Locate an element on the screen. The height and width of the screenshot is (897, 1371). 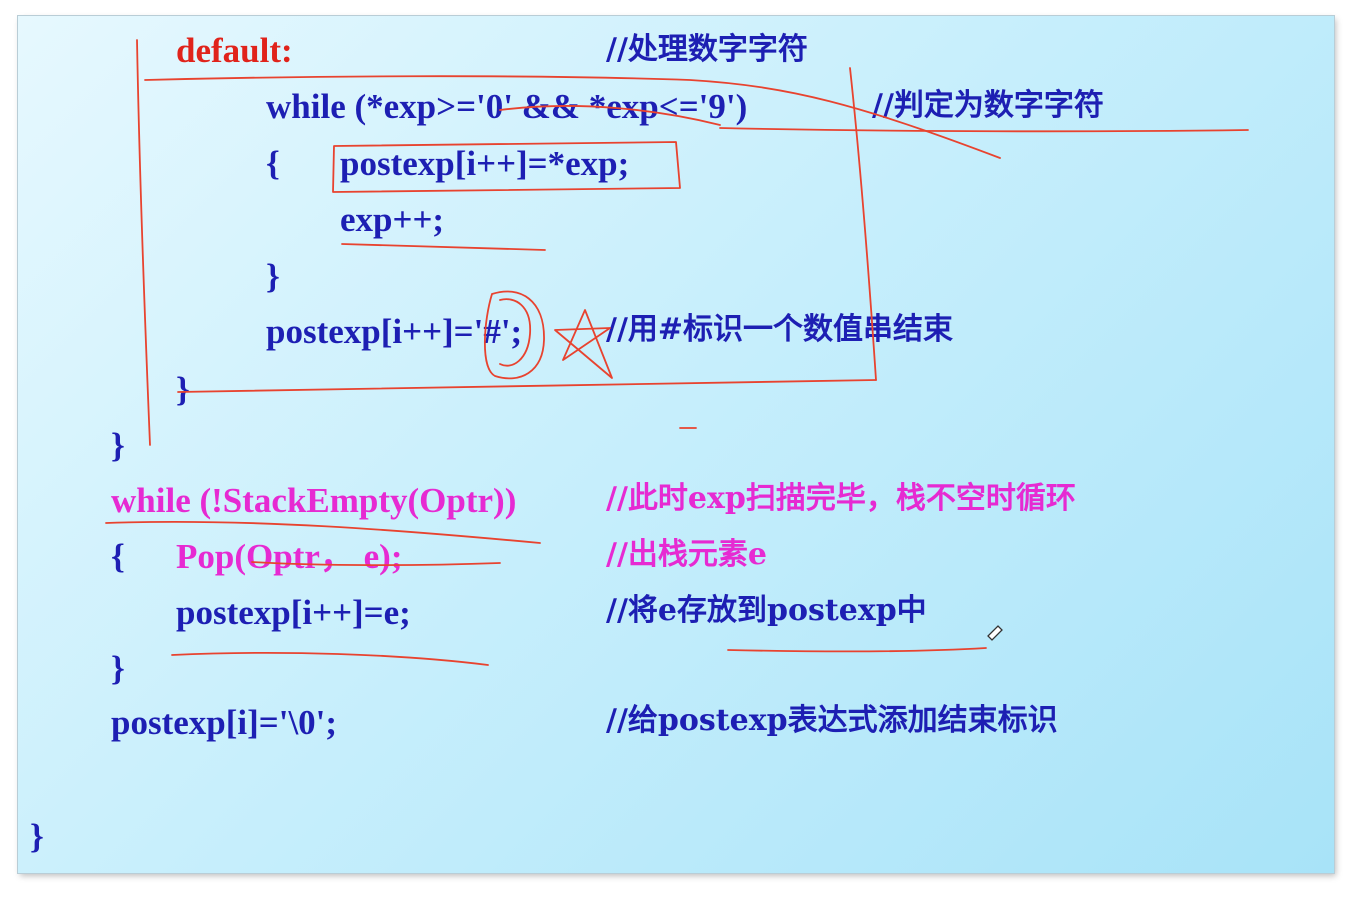
code-default-label: default: is located at coordinates (234, 50).